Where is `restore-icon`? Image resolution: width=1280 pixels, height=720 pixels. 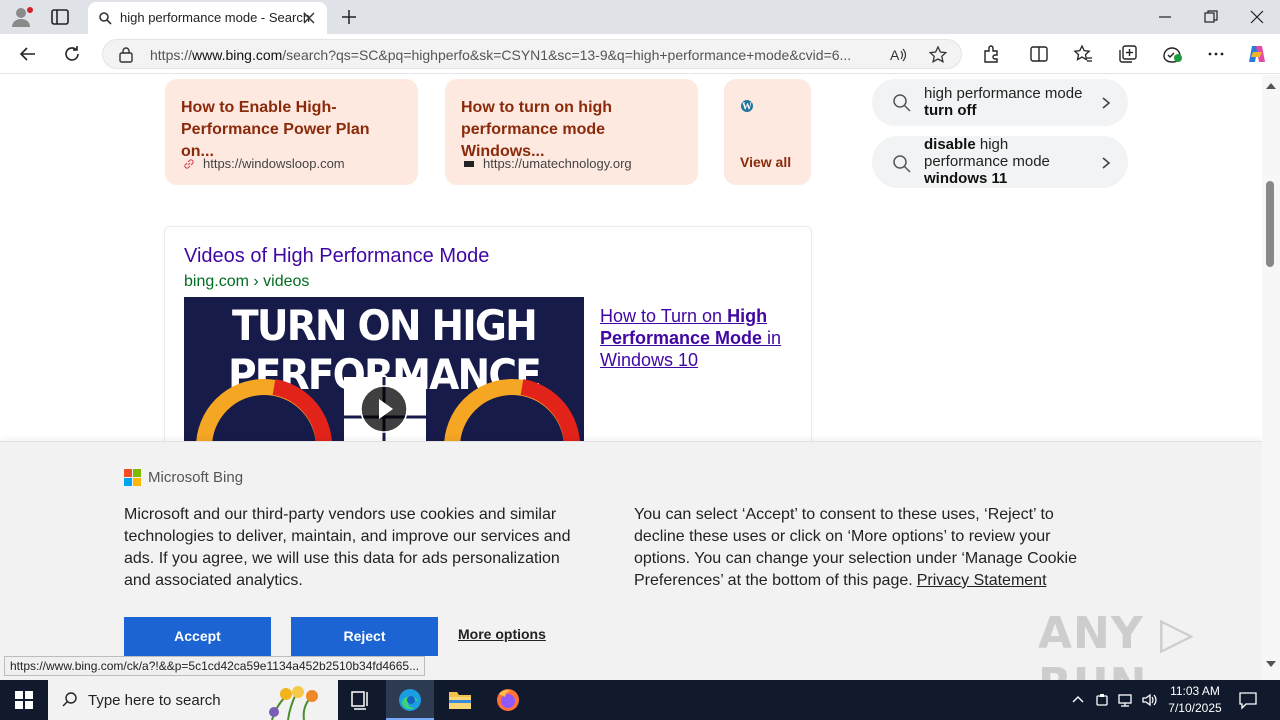 restore-icon is located at coordinates (1211, 17).